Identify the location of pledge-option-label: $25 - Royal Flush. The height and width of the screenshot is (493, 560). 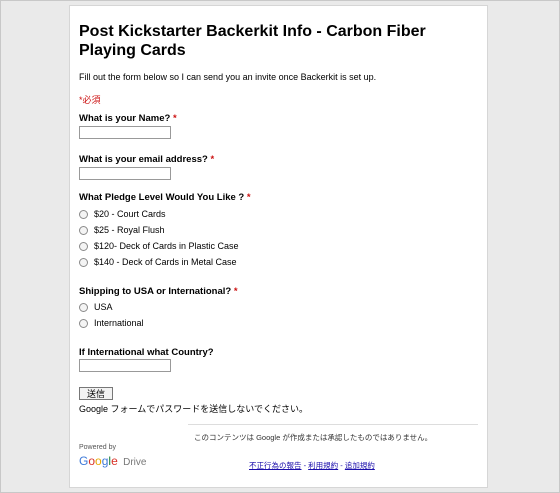
(129, 230).